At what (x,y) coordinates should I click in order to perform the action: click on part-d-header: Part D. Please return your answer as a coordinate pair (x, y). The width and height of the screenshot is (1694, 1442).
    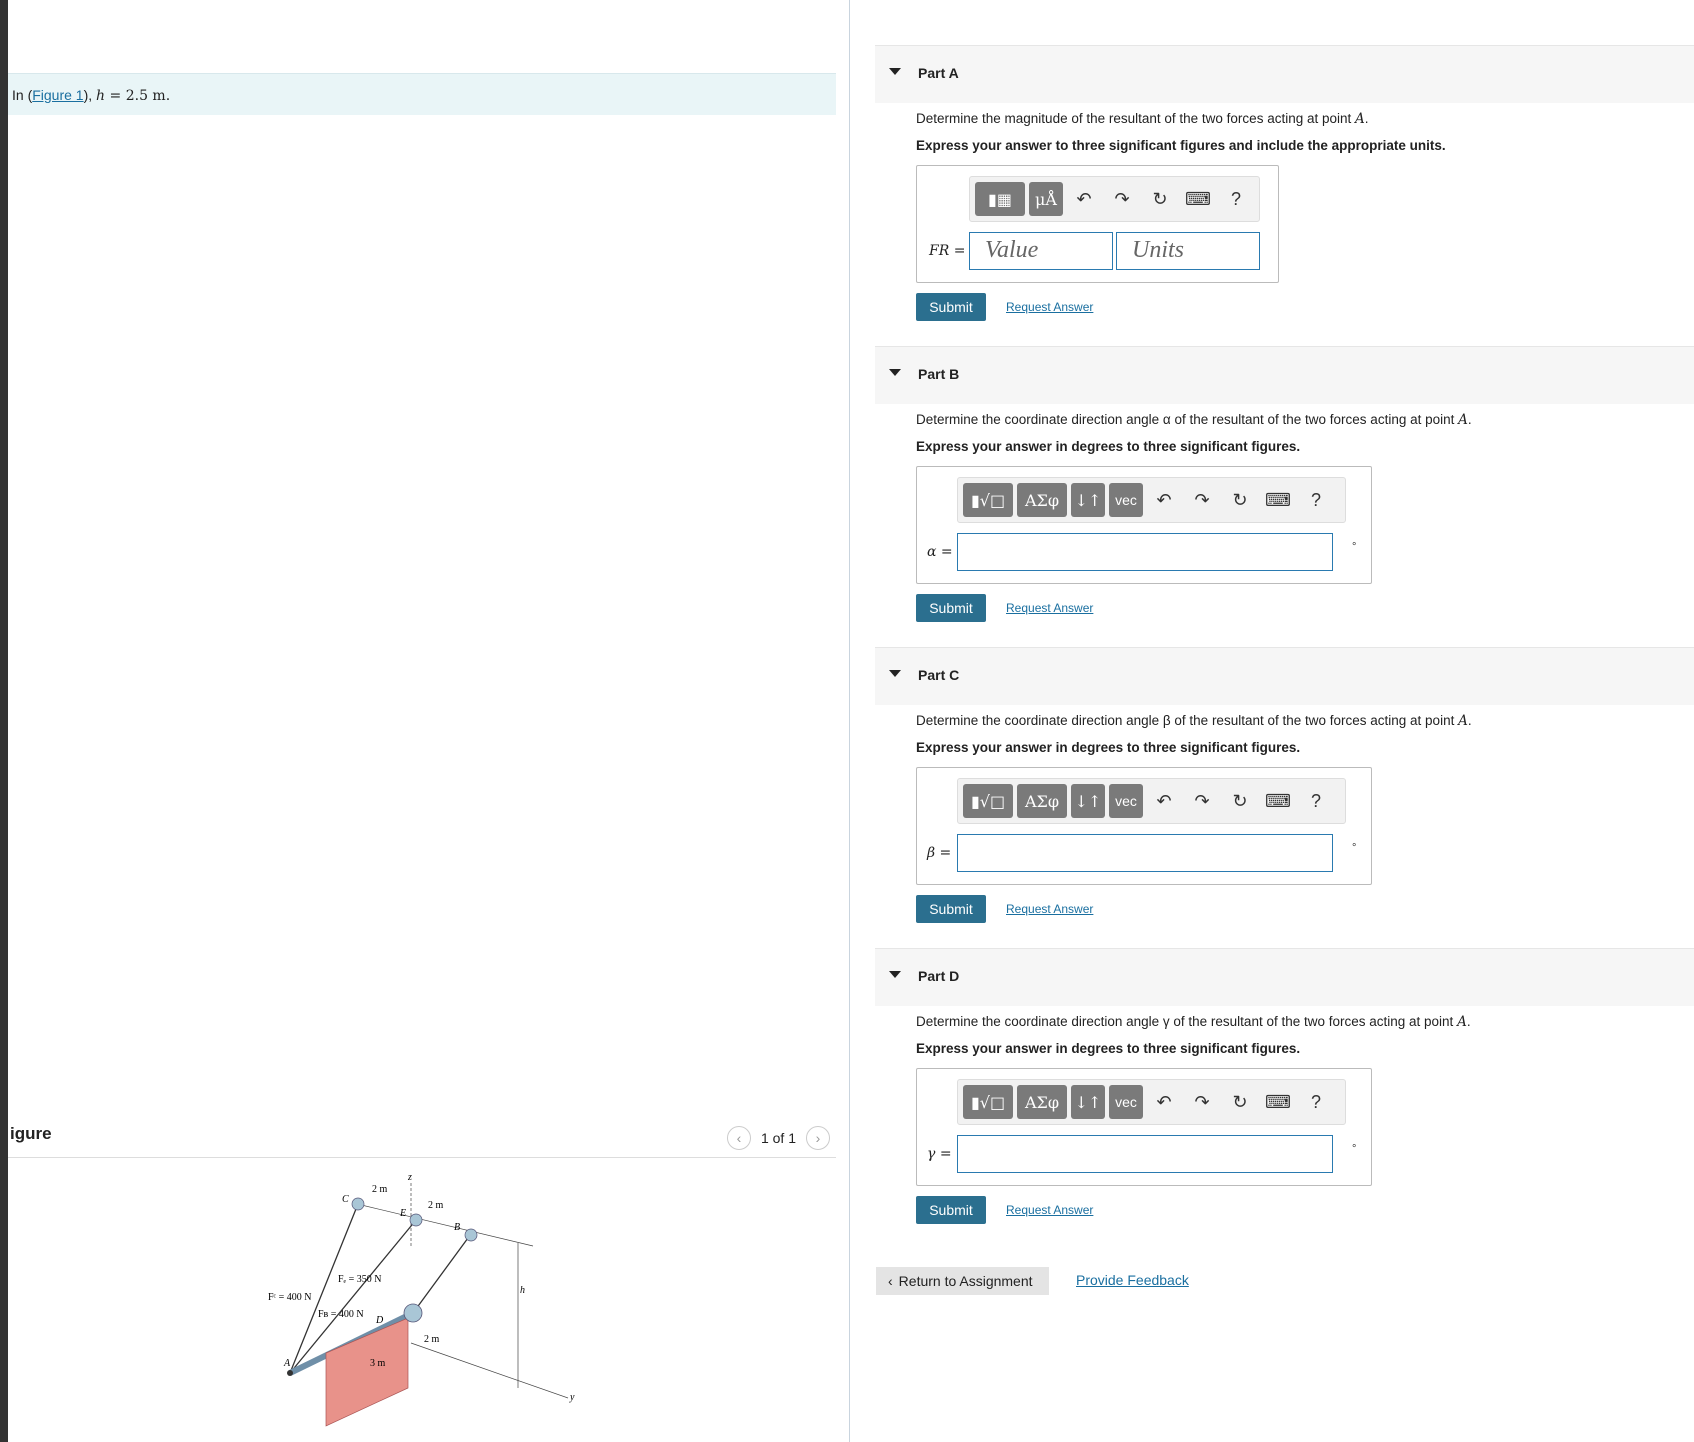
    Looking at the image, I should click on (1284, 977).